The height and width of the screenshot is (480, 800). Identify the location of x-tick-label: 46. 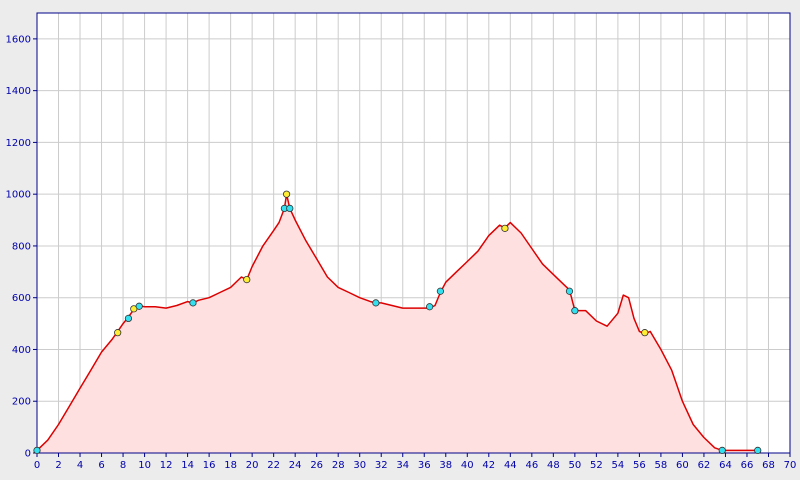
(531, 465).